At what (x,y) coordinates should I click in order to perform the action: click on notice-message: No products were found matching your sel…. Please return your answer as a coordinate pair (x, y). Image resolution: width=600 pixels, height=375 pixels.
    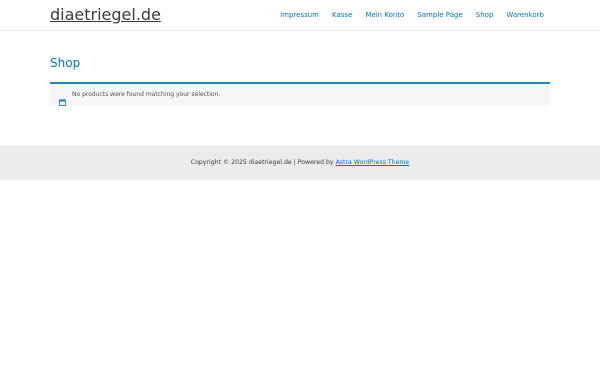
    Looking at the image, I should click on (146, 94).